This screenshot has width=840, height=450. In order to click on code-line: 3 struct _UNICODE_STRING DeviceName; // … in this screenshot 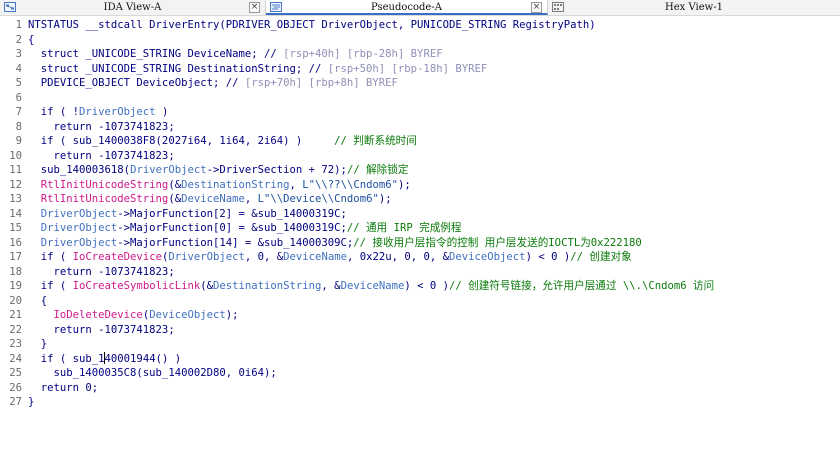, I will do `click(420, 54)`.